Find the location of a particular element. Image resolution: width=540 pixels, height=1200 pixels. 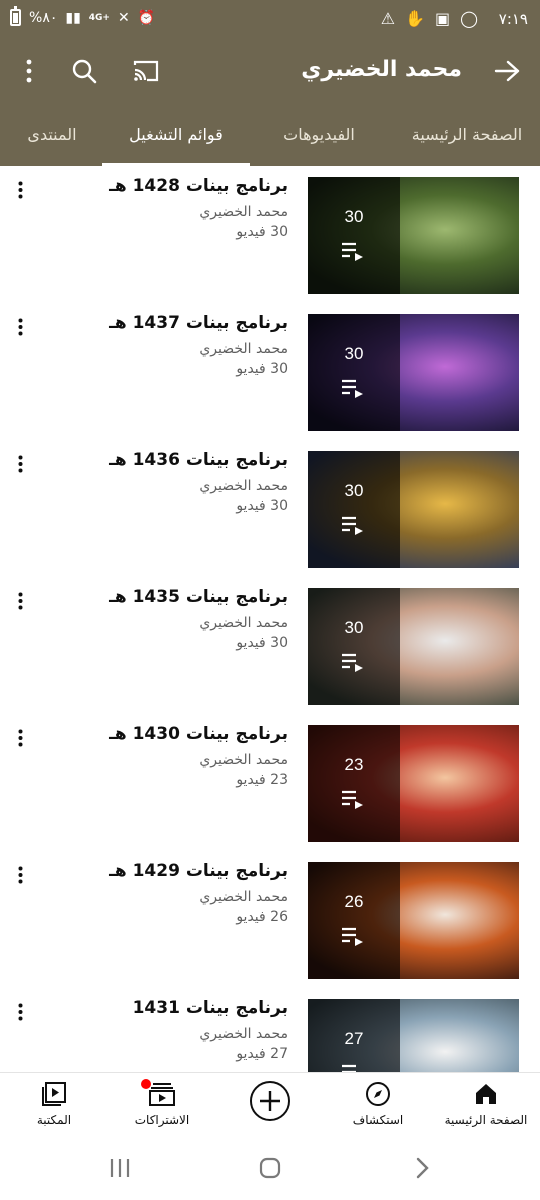

playlist-count-badge: 26 is located at coordinates (354, 901).